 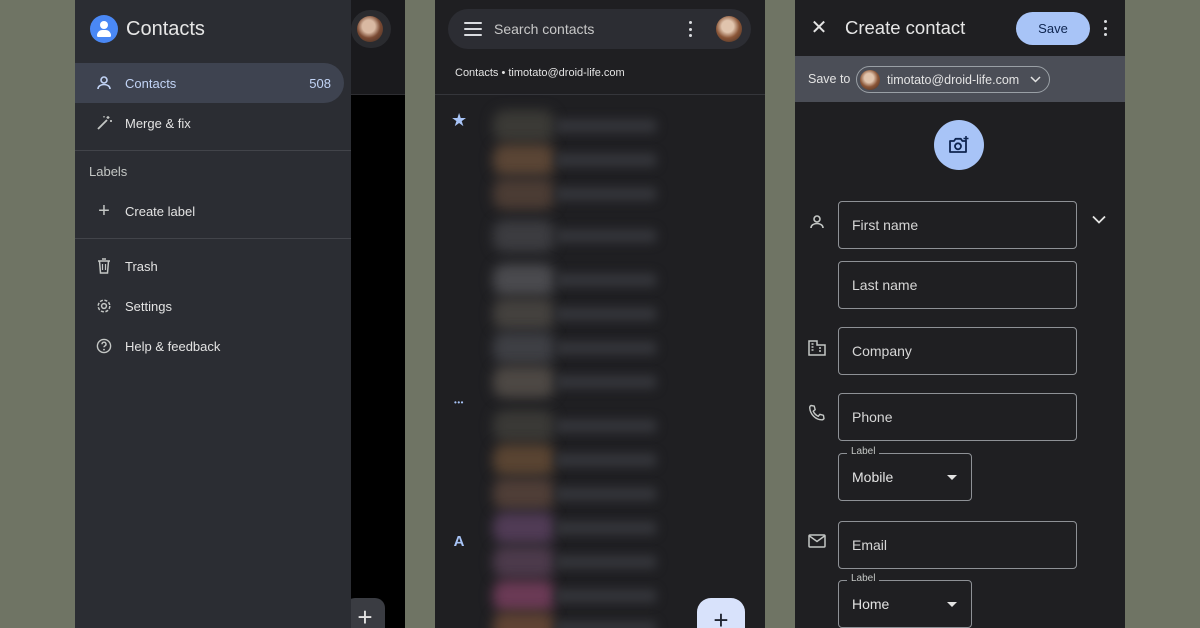 What do you see at coordinates (209, 266) in the screenshot?
I see `drawer-item-trash: Trash` at bounding box center [209, 266].